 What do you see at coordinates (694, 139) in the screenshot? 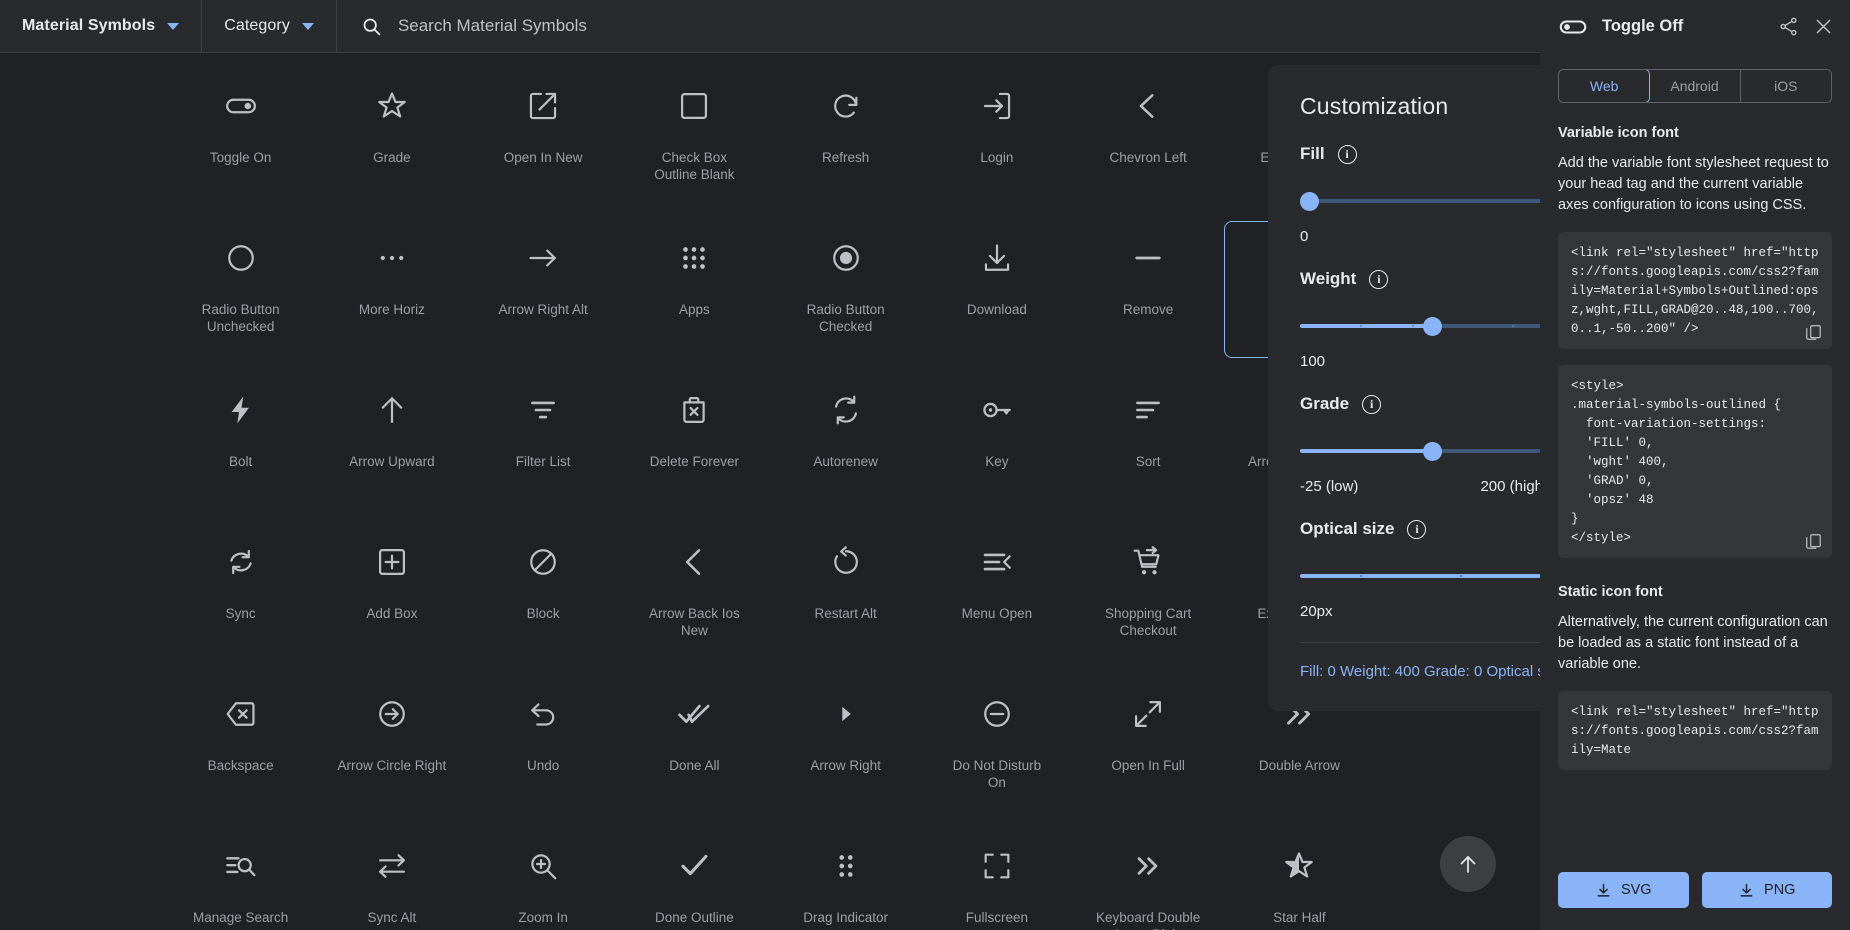
I see `icon-cell: Check Box Outline Blank` at bounding box center [694, 139].